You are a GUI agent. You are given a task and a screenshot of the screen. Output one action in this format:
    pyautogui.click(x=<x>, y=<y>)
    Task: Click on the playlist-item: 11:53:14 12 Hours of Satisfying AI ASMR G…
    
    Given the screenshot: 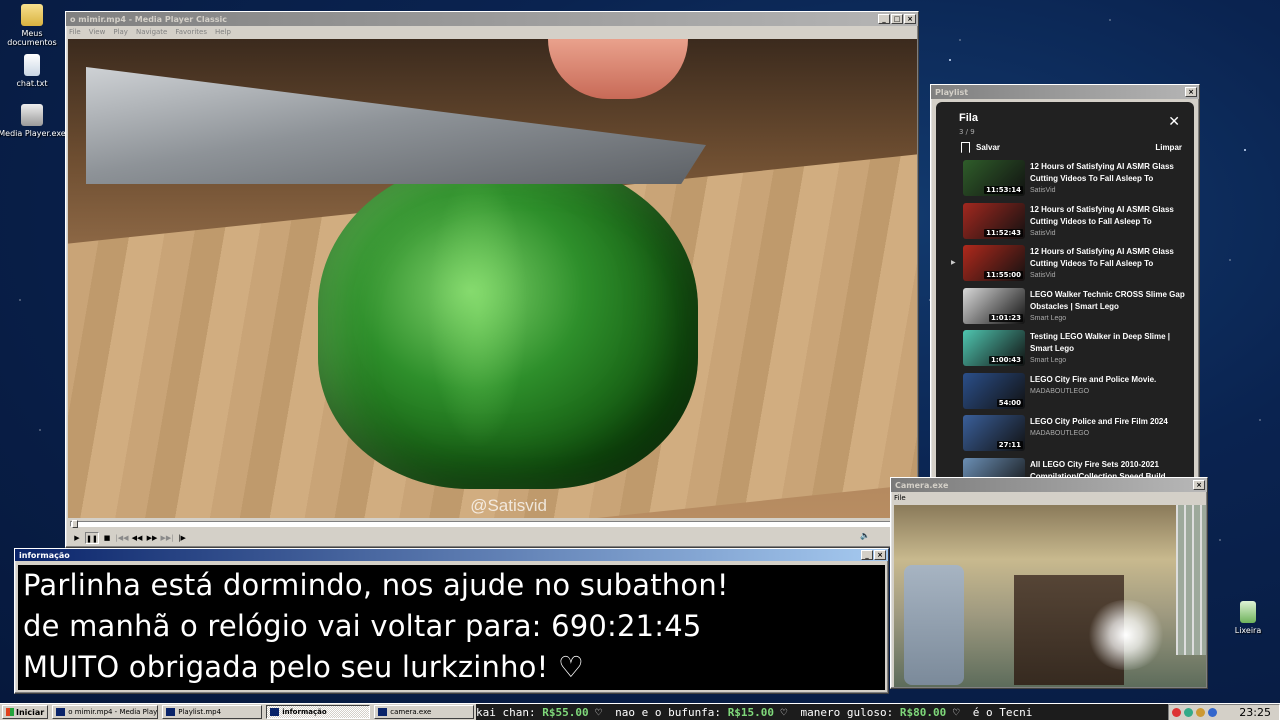 What is the action you would take?
    pyautogui.click(x=1065, y=181)
    